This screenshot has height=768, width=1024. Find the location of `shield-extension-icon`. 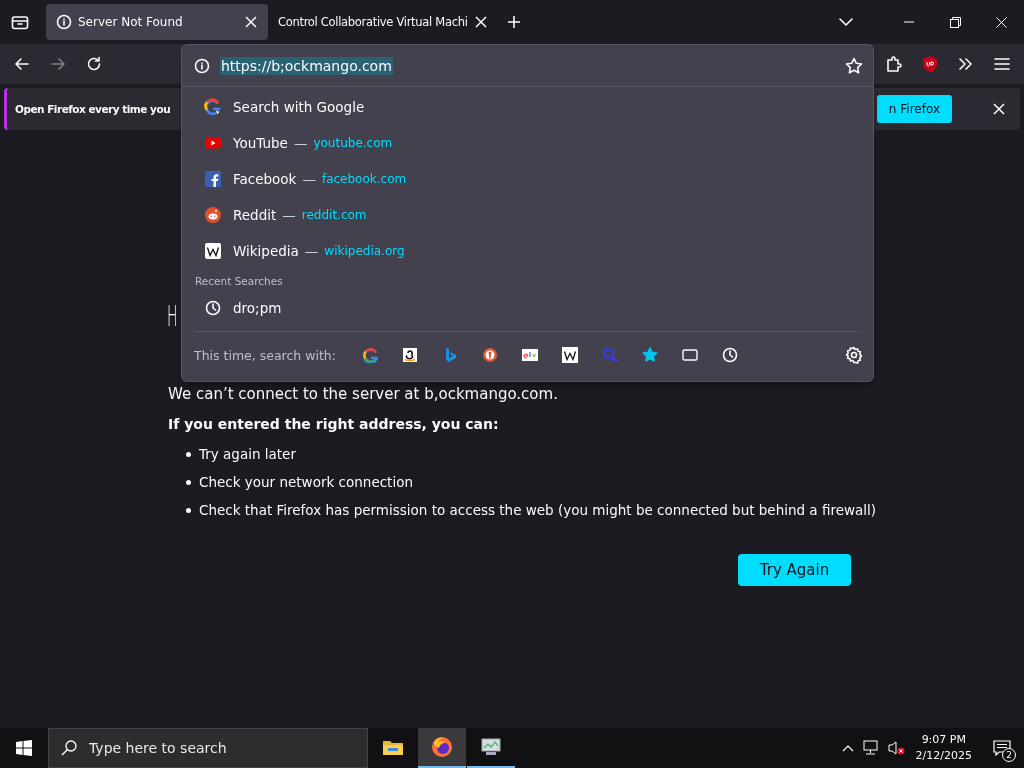

shield-extension-icon is located at coordinates (930, 64).